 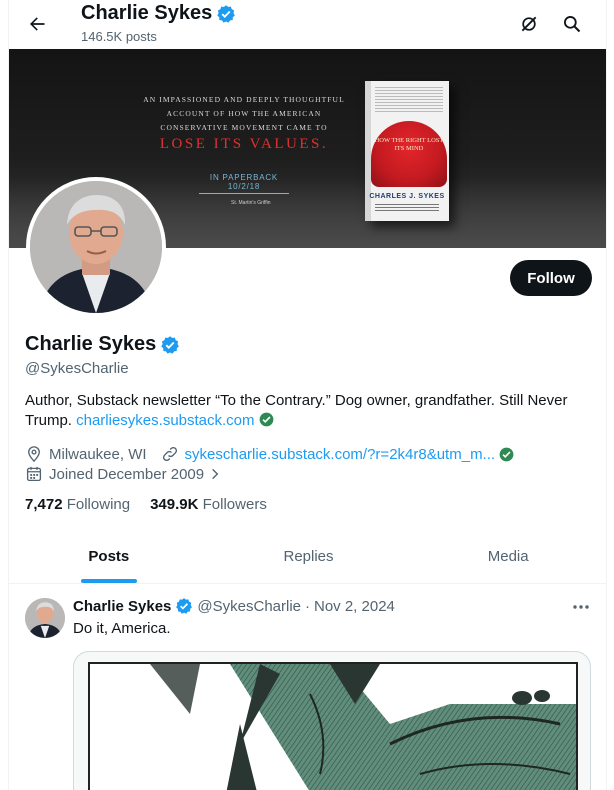 I want to click on profile-header-bar: Charlie Sykes 146.5K posts, so click(x=307, y=24).